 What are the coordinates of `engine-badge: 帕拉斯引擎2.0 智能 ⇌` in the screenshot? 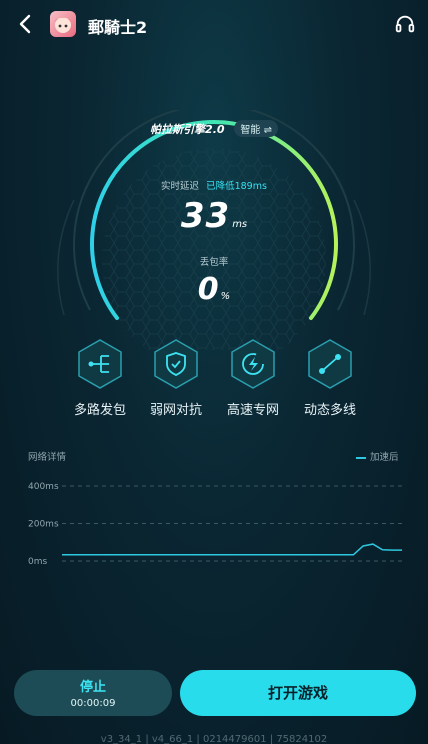 It's located at (214, 128).